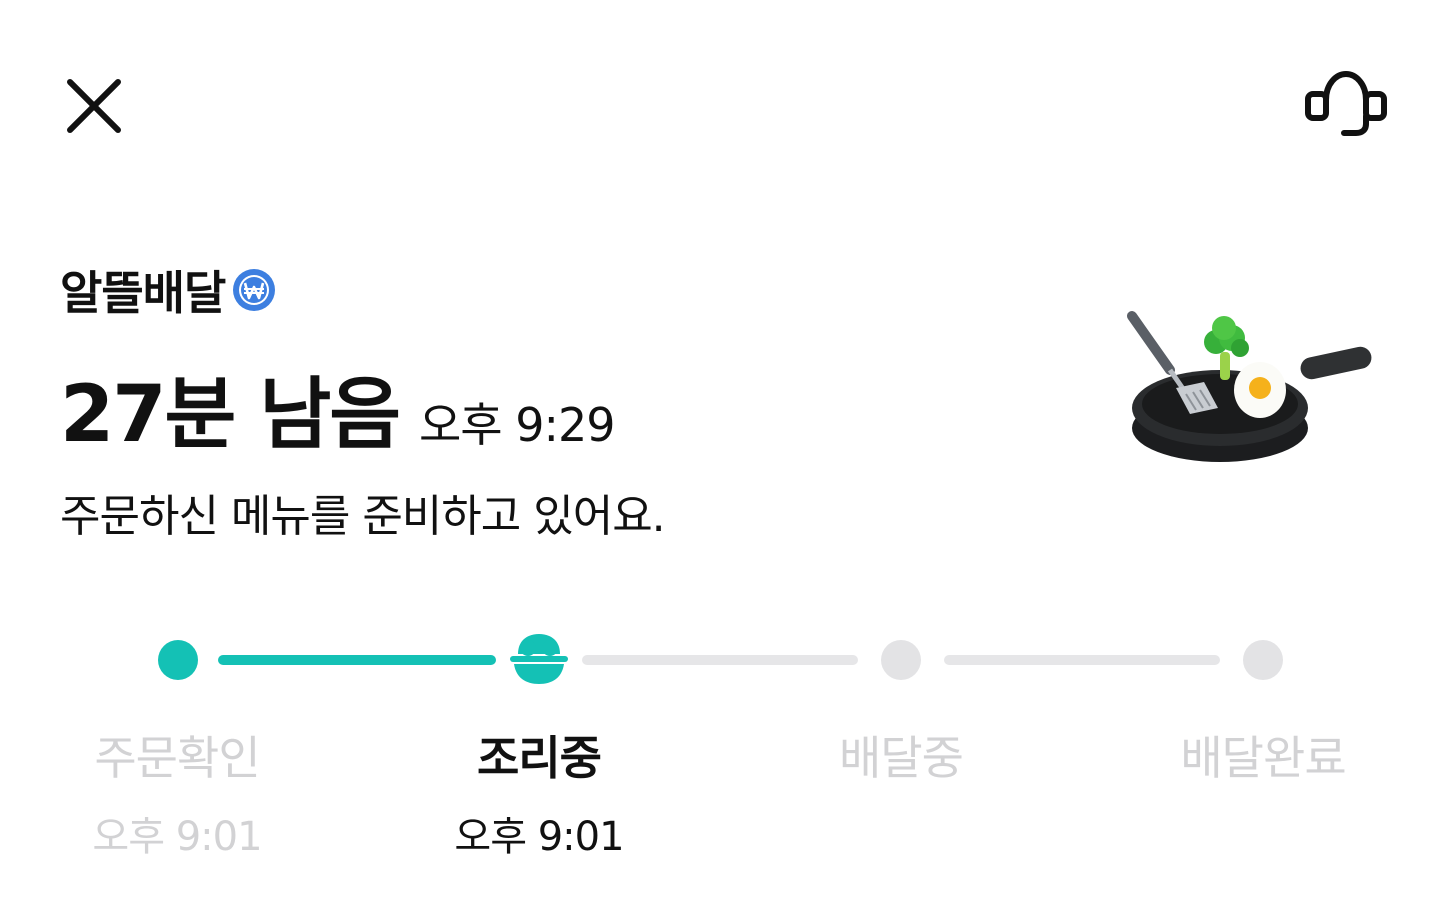  What do you see at coordinates (1346, 103) in the screenshot?
I see `headset-icon` at bounding box center [1346, 103].